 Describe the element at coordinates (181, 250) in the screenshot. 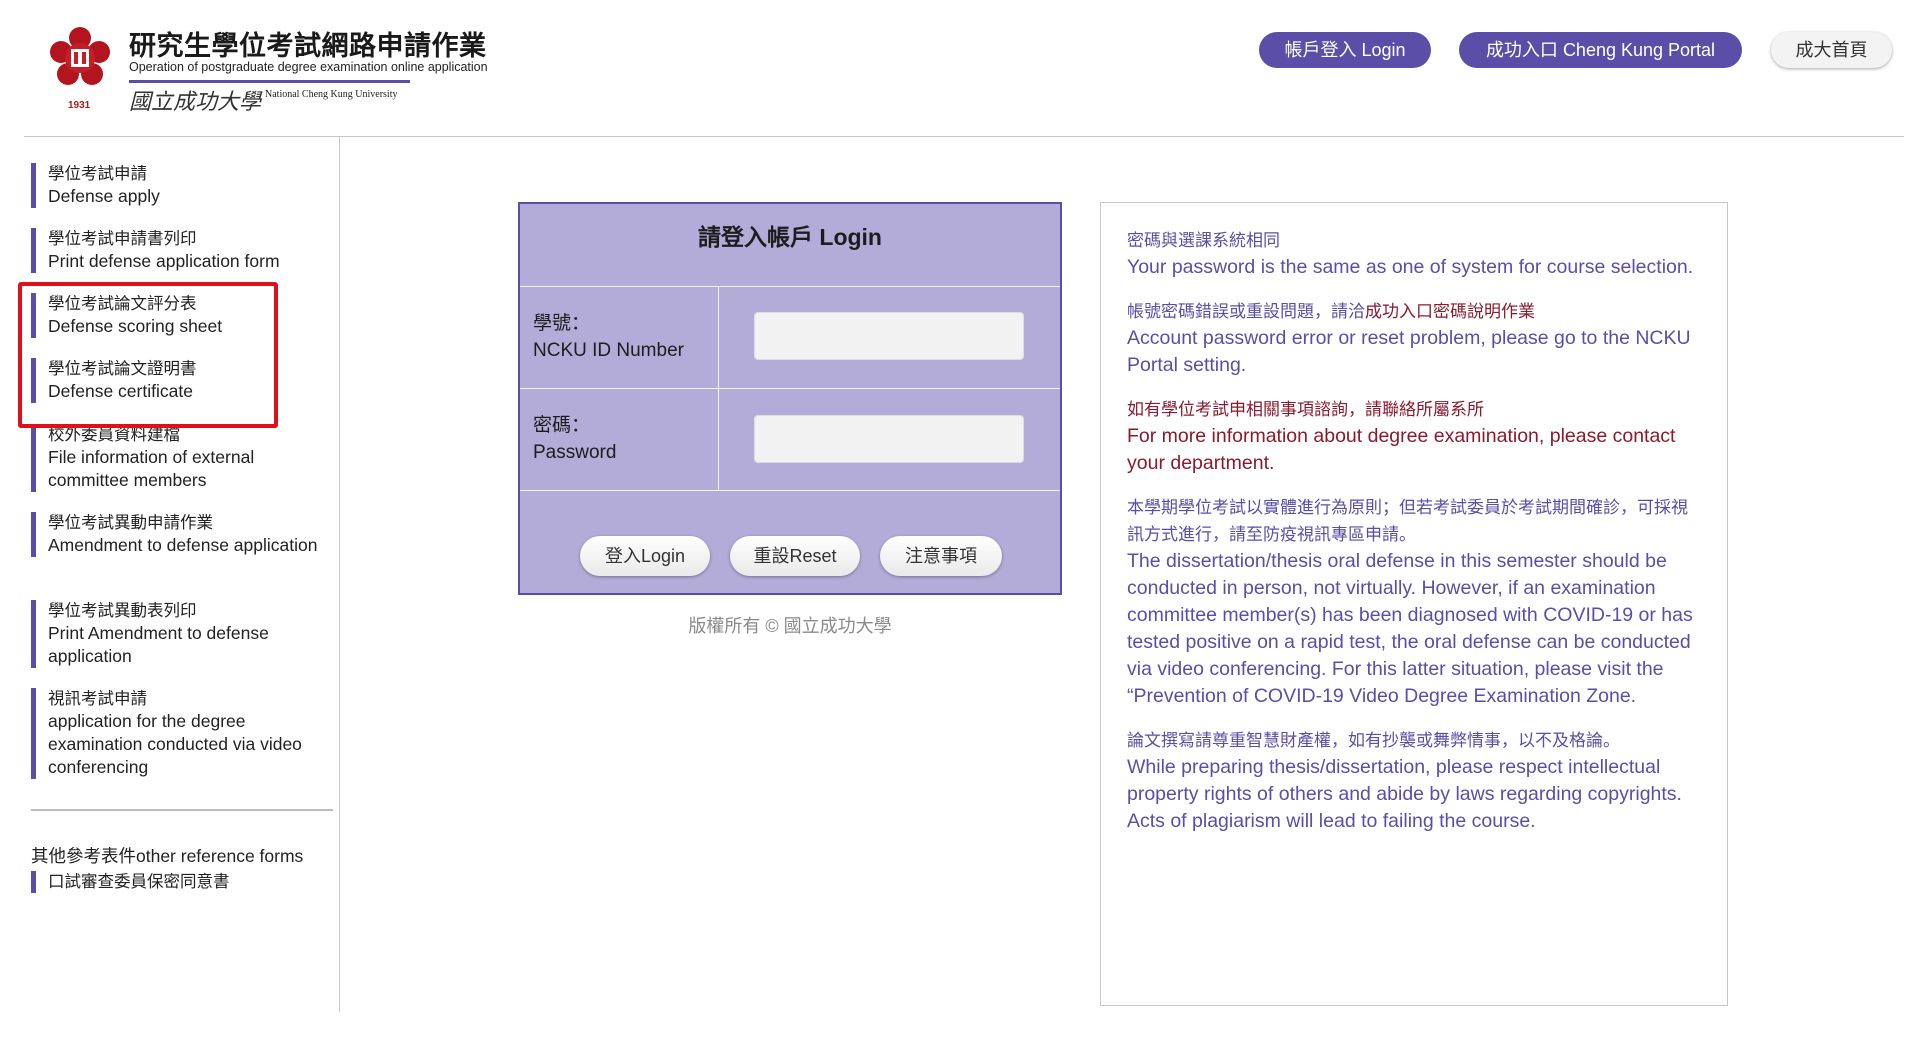

I see `sidebar-item-print-application: 學位考試申請書列印 Print defense application form` at that location.